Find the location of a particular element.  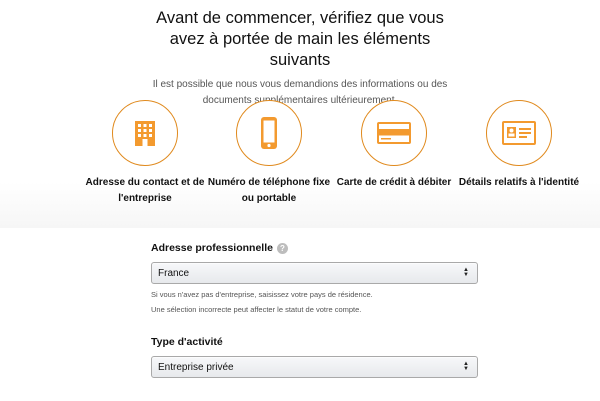

requirement-label: Numéro de téléphone fixe ou portable is located at coordinates (269, 190).